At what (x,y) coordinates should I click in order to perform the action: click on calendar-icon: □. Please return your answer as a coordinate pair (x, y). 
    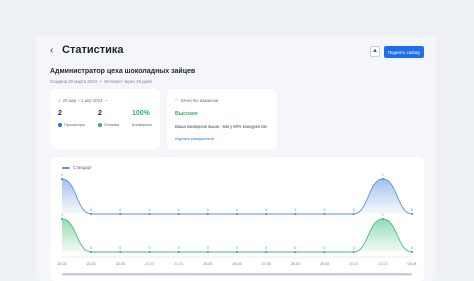
    Looking at the image, I should click on (59, 100).